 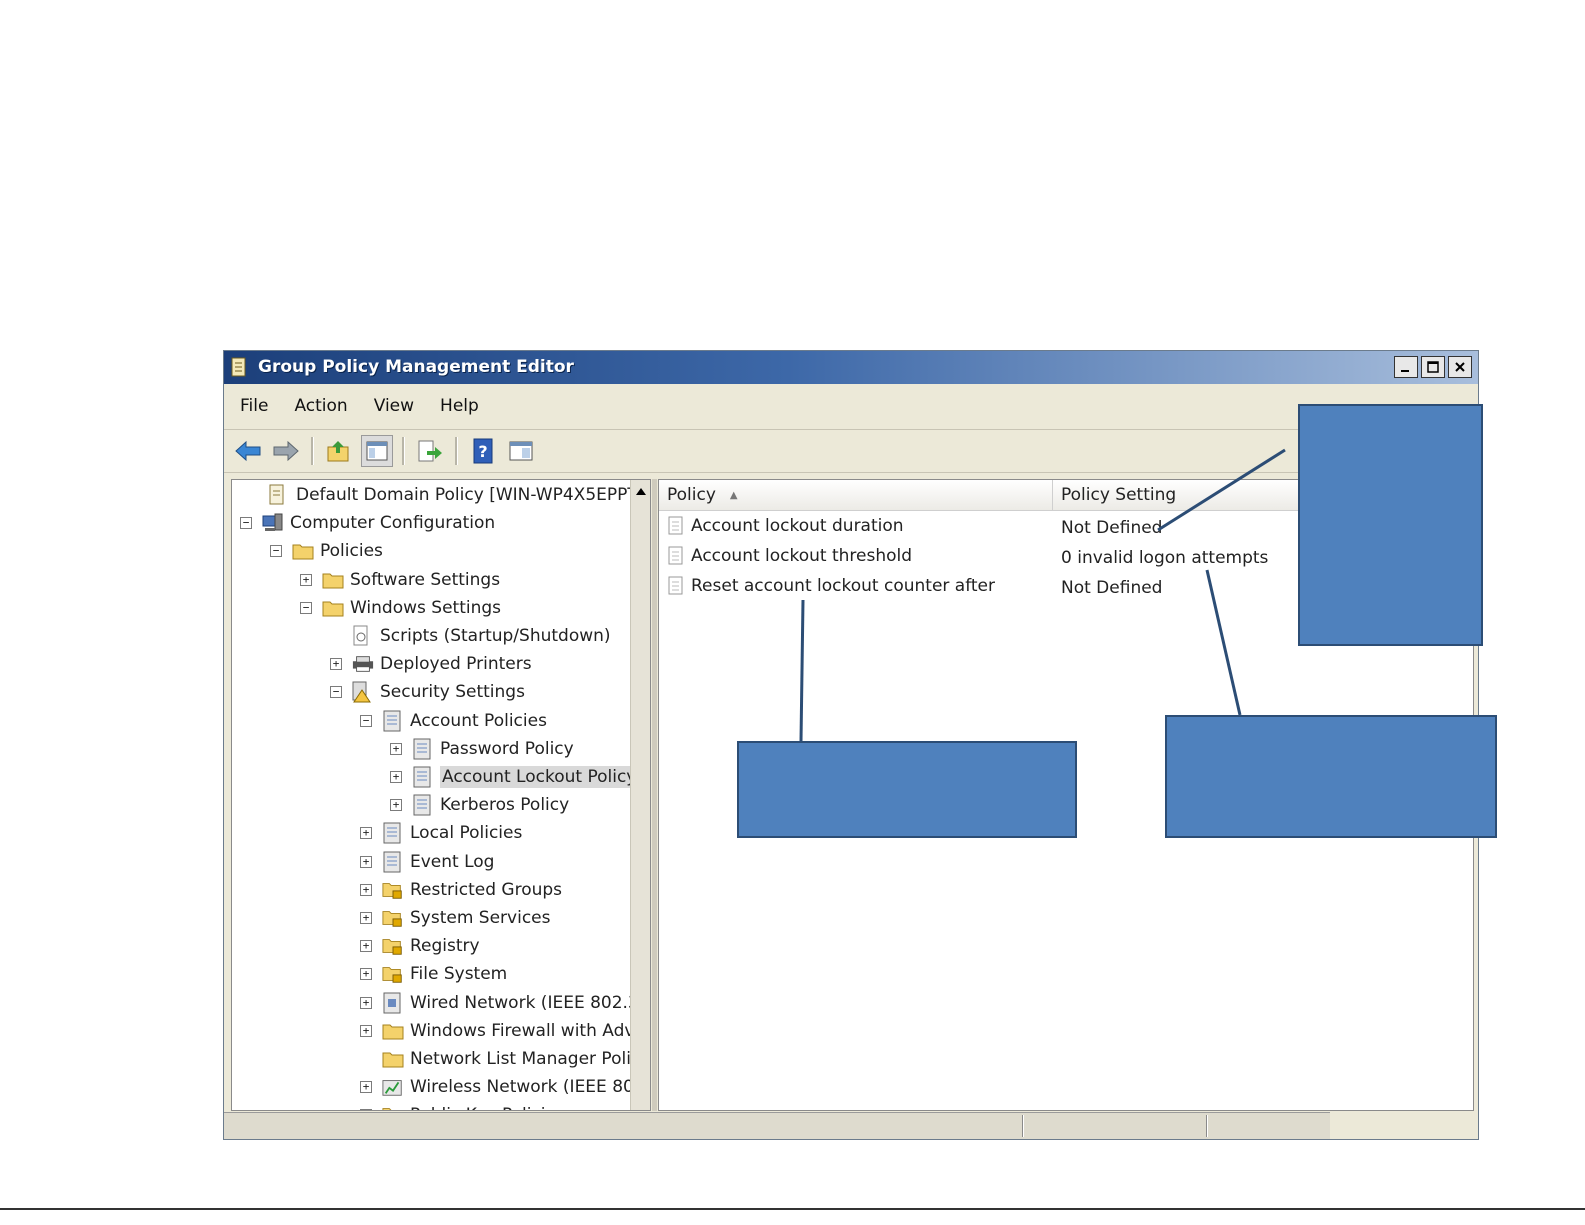 I want to click on tree-item: + Public Key Polici, so click(x=453, y=1106).